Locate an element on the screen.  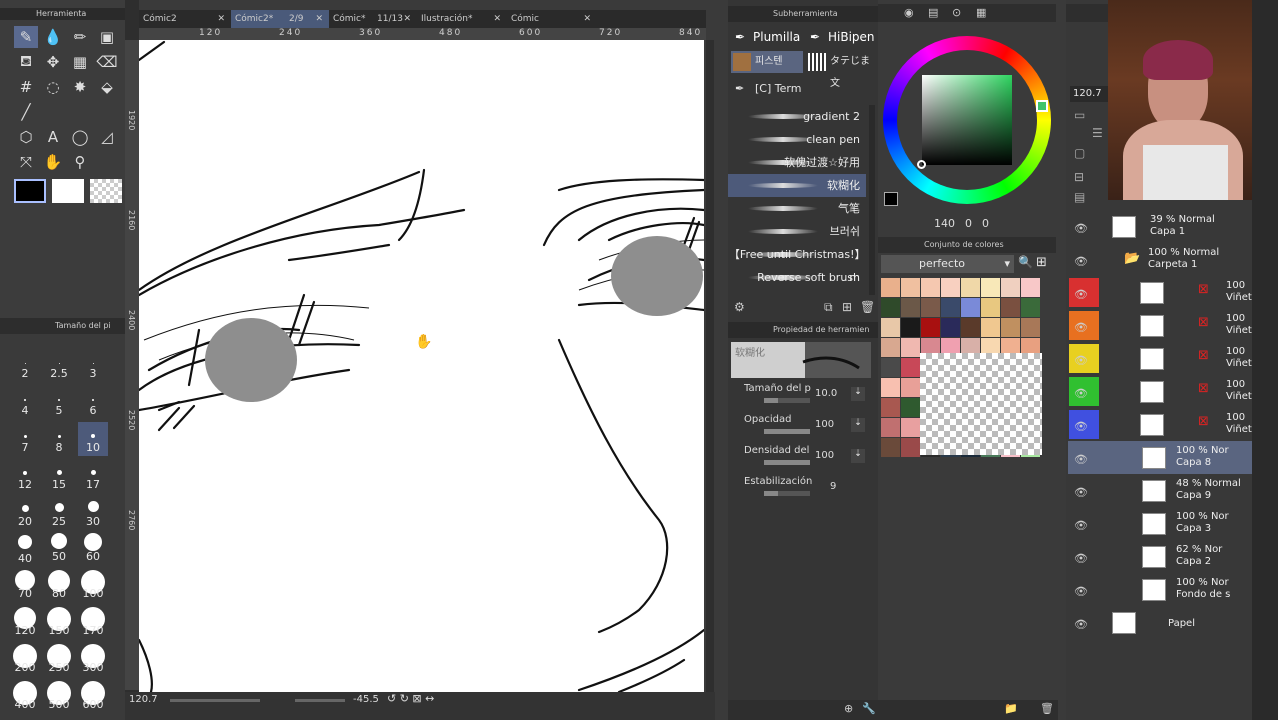
brush-size-option: 6 is located at coordinates (93, 402).